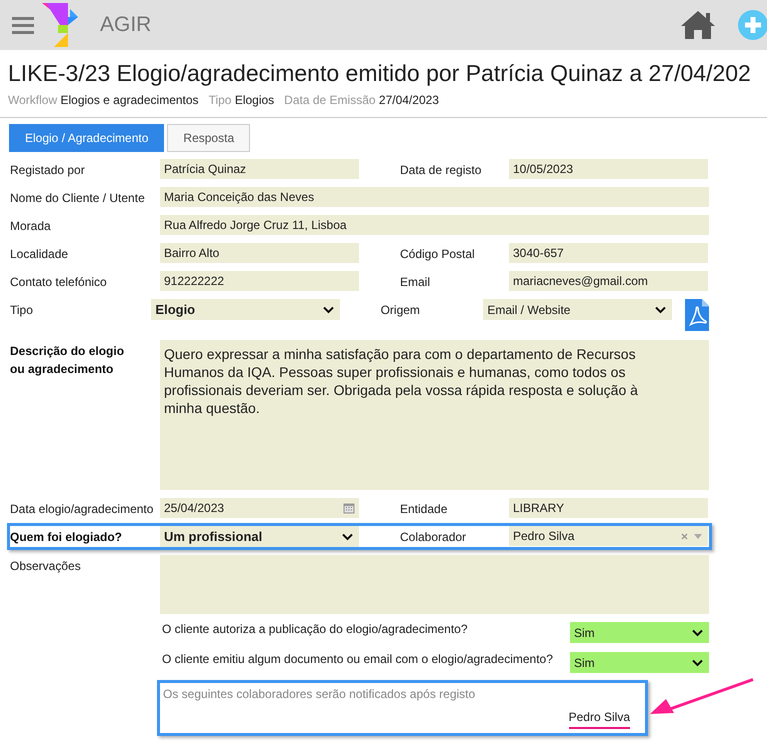  Describe the element at coordinates (697, 315) in the screenshot. I see `pdf-icon` at that location.